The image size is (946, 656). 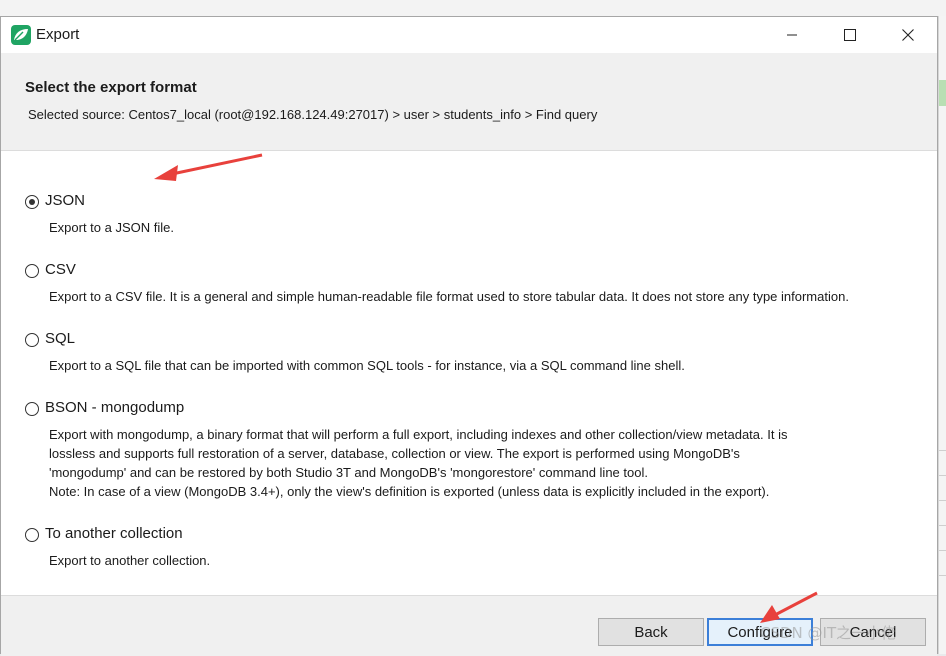 I want to click on minimize-button, so click(x=792, y=35).